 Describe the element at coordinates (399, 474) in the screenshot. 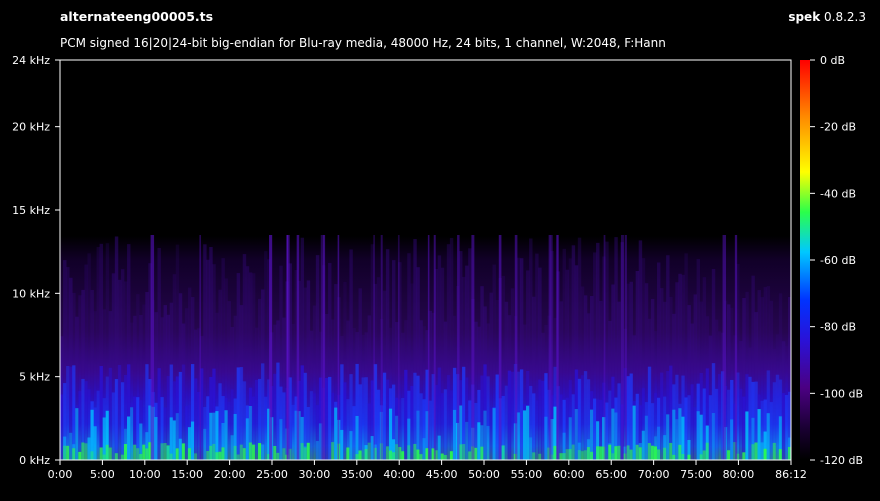

I see `x-tick-label: 40:00` at that location.